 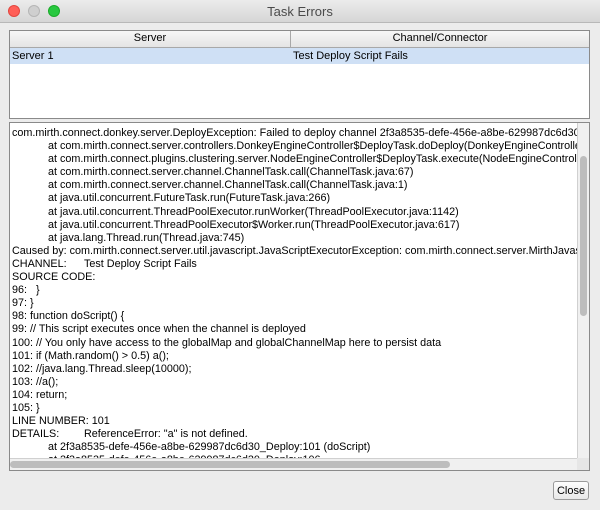 I want to click on title-bar: Task Errors, so click(x=300, y=11).